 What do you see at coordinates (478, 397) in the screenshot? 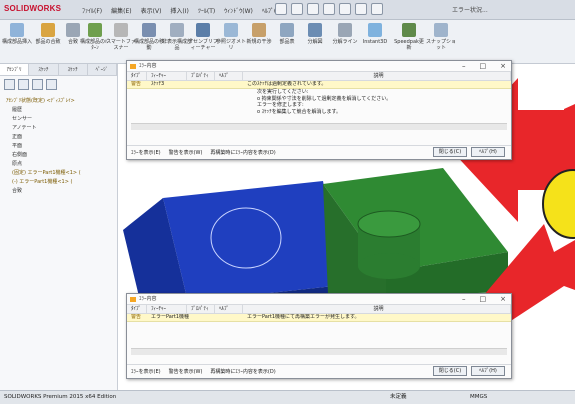
I see `status-units: MMGS` at bounding box center [478, 397].